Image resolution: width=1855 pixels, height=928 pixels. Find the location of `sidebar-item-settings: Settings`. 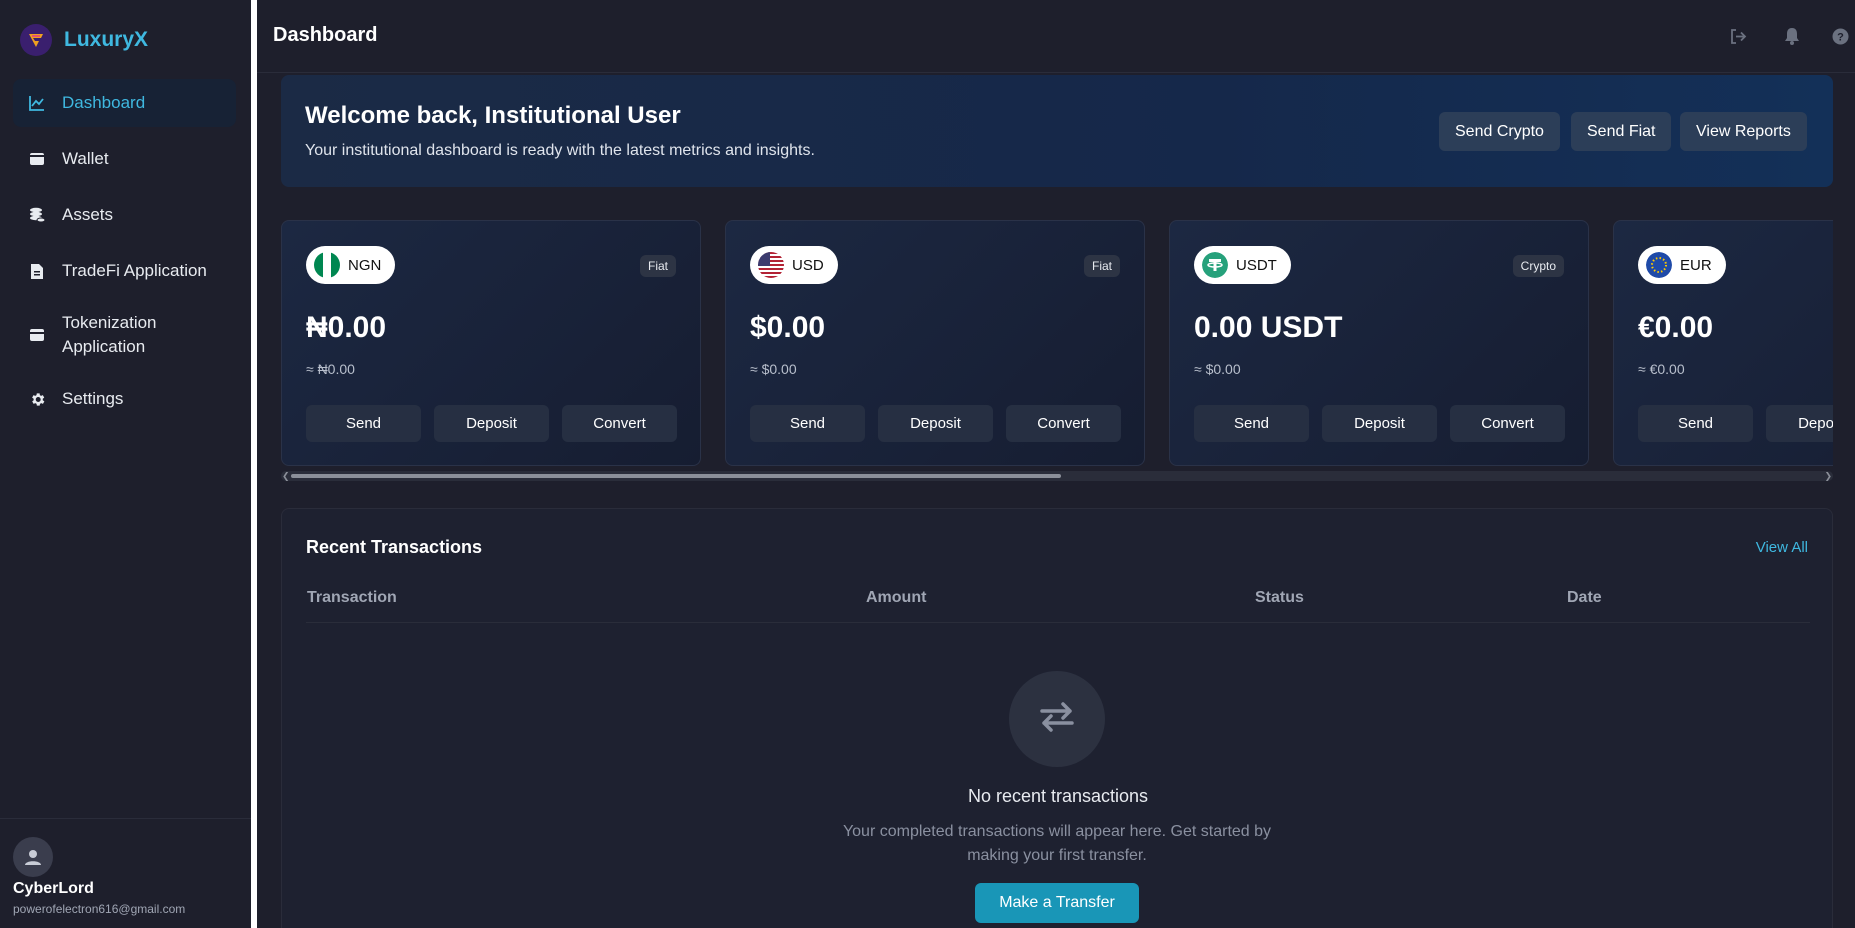

sidebar-item-settings: Settings is located at coordinates (124, 399).